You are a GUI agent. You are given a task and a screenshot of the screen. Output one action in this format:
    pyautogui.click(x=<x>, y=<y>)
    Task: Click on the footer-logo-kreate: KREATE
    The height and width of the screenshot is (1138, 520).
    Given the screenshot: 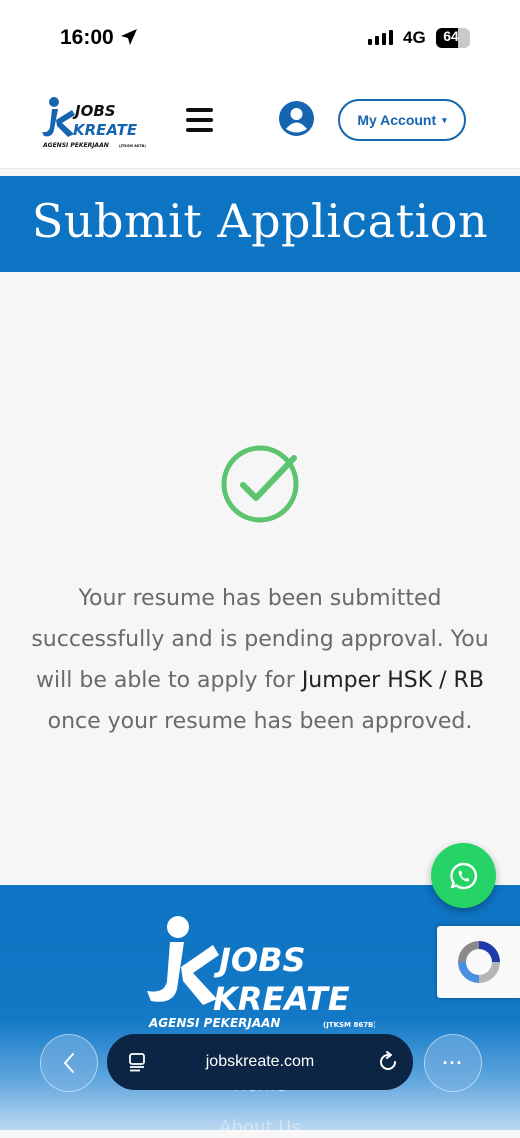 What is the action you would take?
    pyautogui.click(x=281, y=999)
    